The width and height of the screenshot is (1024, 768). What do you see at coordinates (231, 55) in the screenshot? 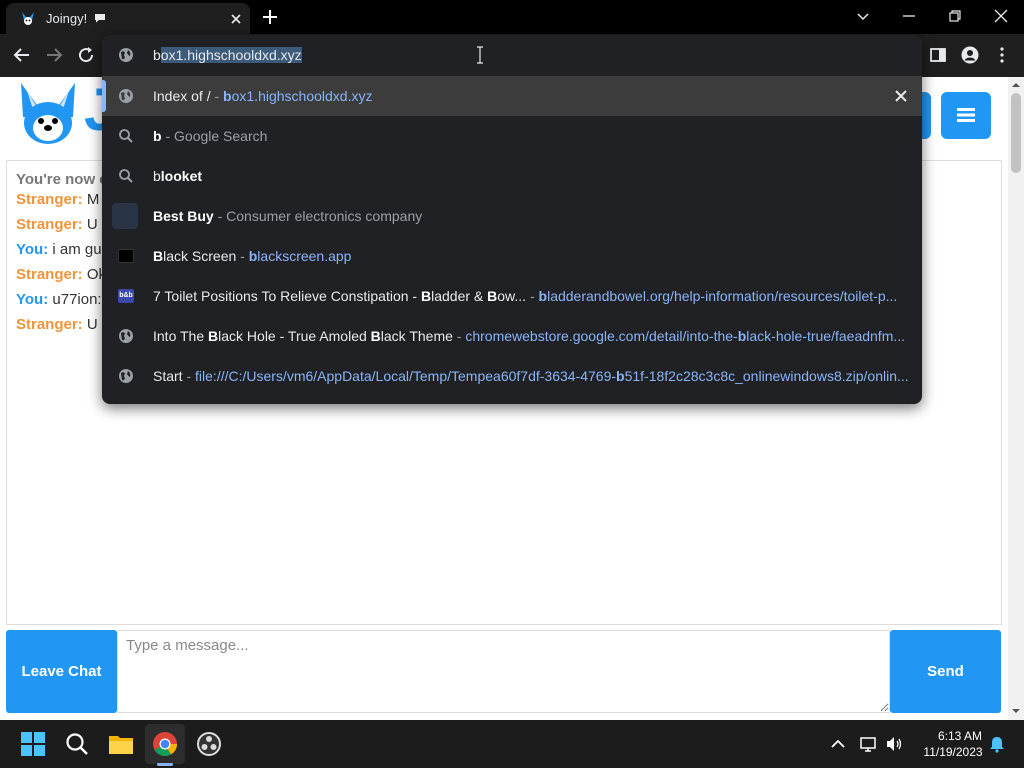
I see `autocomplete-selection: ox1.highschooldxd.xyz` at bounding box center [231, 55].